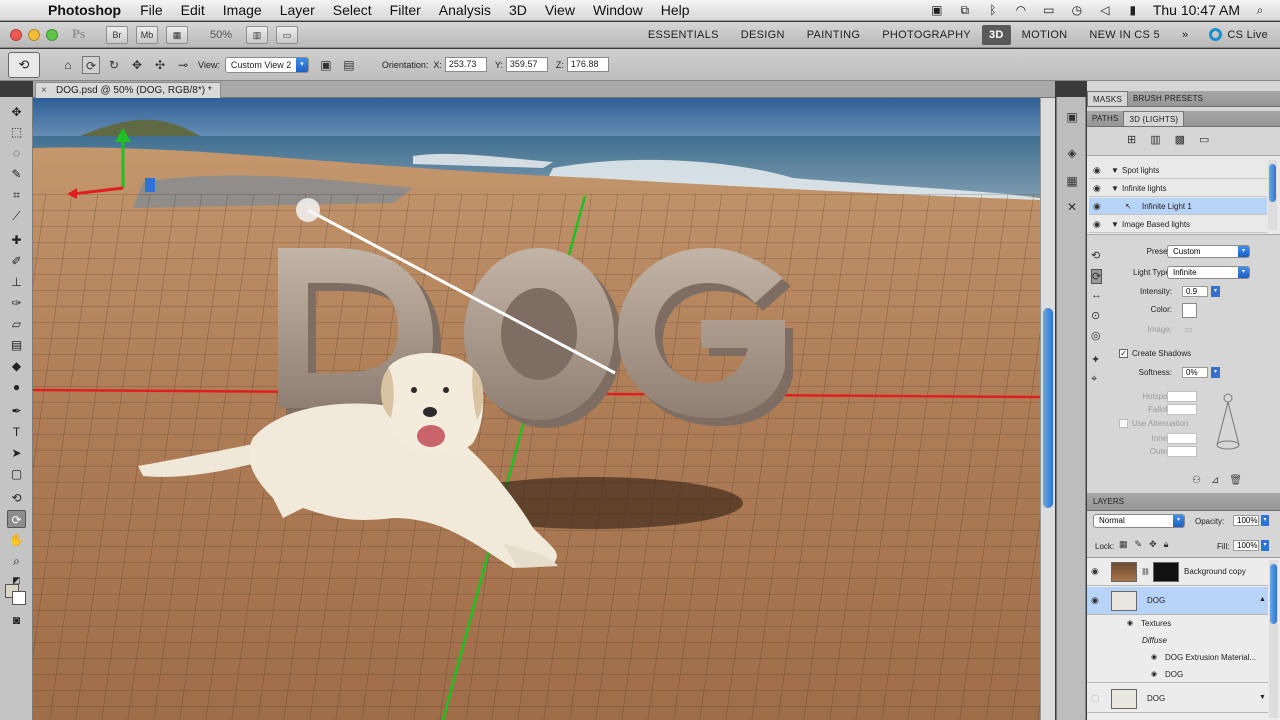 Image resolution: width=1280 pixels, height=720 pixels. What do you see at coordinates (1123, 423) in the screenshot?
I see `use-attenuation-checkbox` at bounding box center [1123, 423].